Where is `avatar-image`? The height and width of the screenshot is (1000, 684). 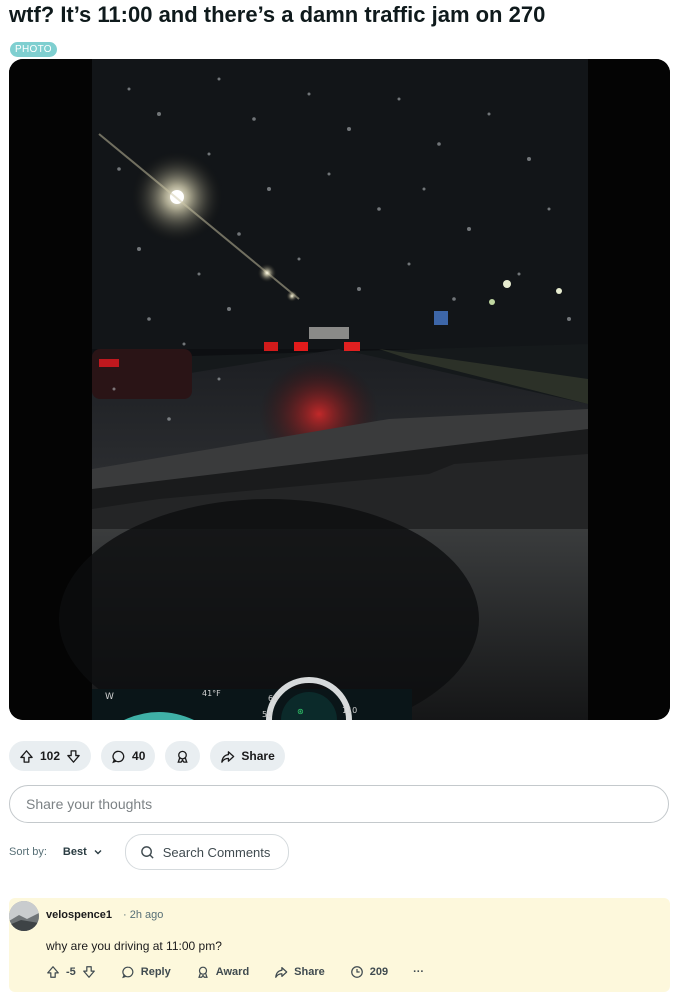
avatar-image is located at coordinates (24, 916).